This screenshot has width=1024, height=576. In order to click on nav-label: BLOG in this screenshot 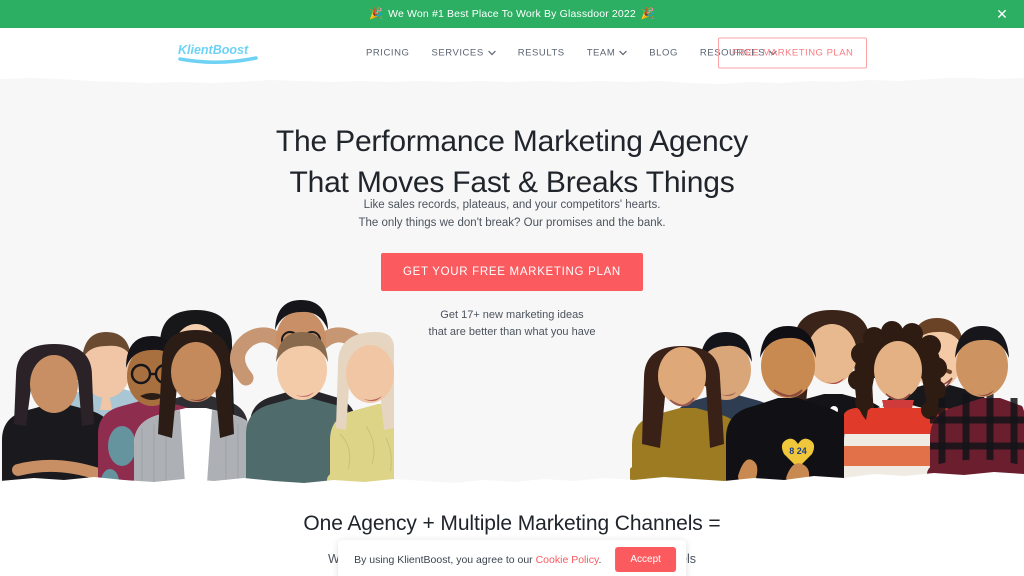, I will do `click(663, 53)`.